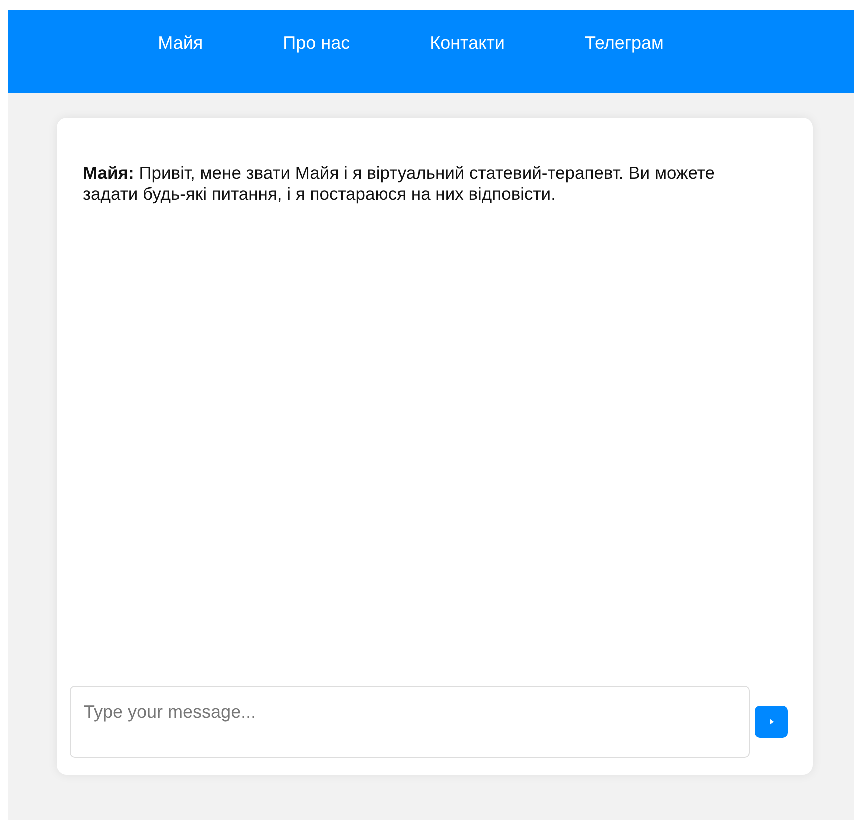  Describe the element at coordinates (316, 43) in the screenshot. I see `nav-link: Про нас` at that location.